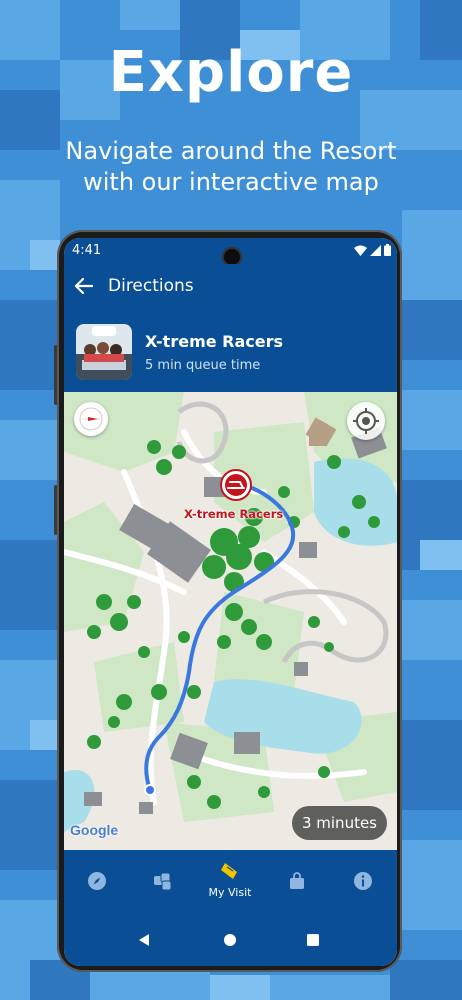 This screenshot has width=462, height=1000. I want to click on crosshair-icon, so click(366, 421).